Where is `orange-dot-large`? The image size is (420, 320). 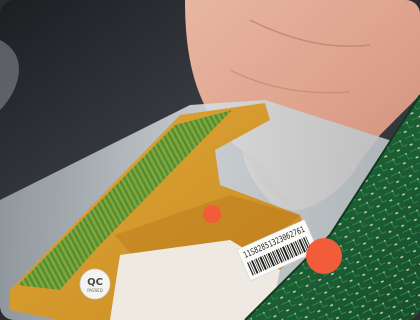
orange-dot-large is located at coordinates (324, 256).